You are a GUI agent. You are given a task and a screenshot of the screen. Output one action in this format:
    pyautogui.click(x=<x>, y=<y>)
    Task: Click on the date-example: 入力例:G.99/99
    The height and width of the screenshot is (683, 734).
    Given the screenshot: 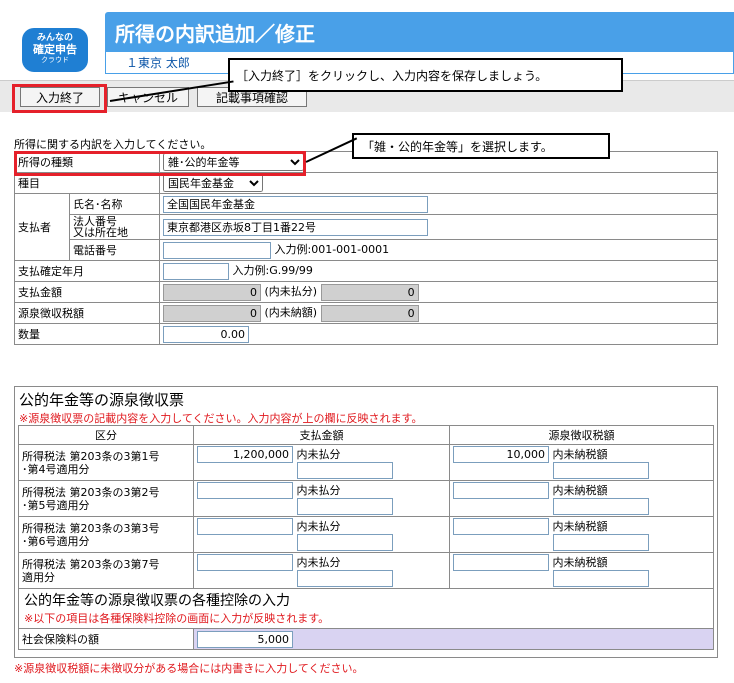 What is the action you would take?
    pyautogui.click(x=272, y=271)
    